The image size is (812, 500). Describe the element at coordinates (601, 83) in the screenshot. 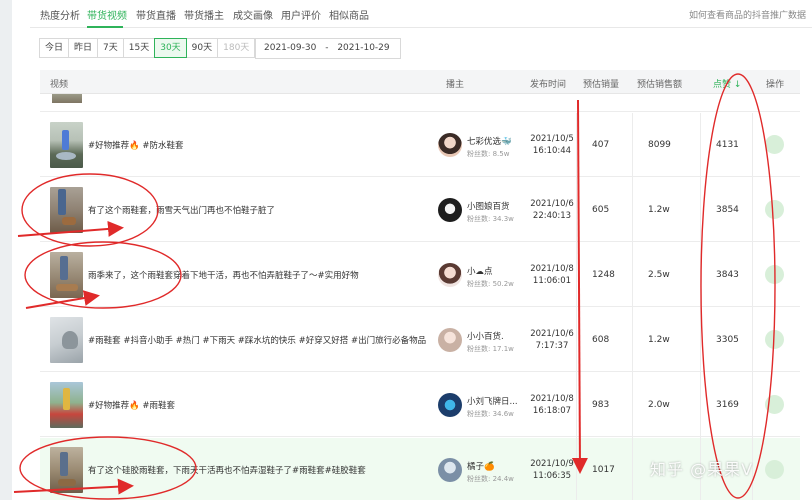

I see `header-est-sales: 预估销量` at that location.